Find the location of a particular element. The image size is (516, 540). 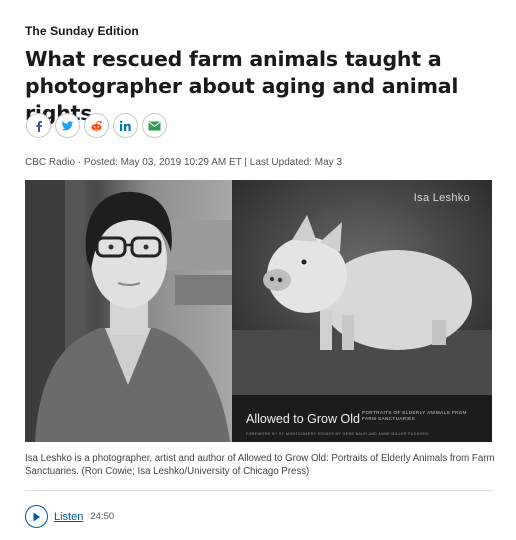

email-icon is located at coordinates (154, 125).